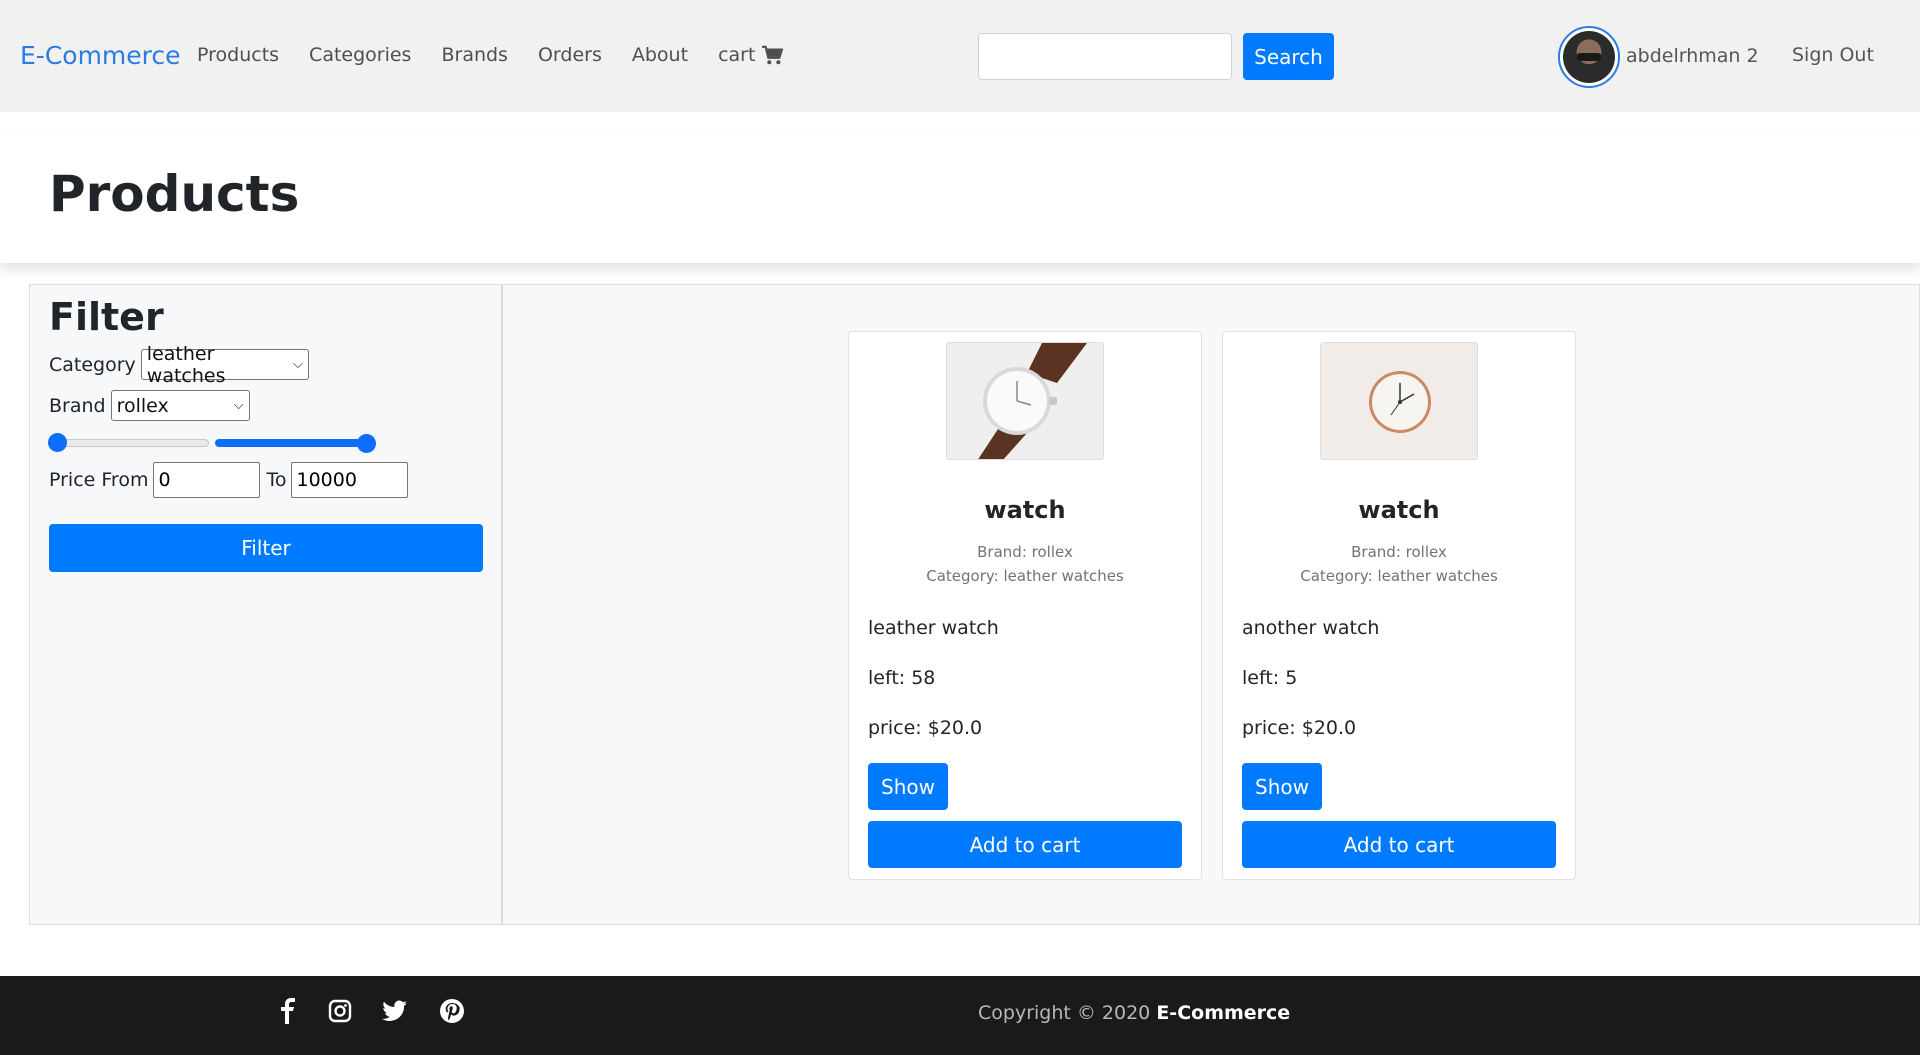  What do you see at coordinates (288, 1011) in the screenshot?
I see `facebook-icon` at bounding box center [288, 1011].